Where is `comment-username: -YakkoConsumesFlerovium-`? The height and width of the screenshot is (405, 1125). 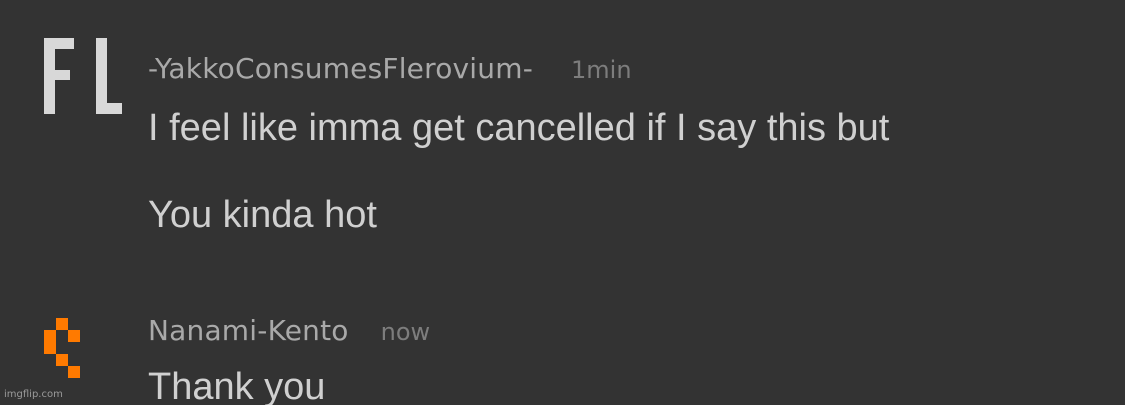
comment-username: -YakkoConsumesFlerovium- is located at coordinates (340, 68).